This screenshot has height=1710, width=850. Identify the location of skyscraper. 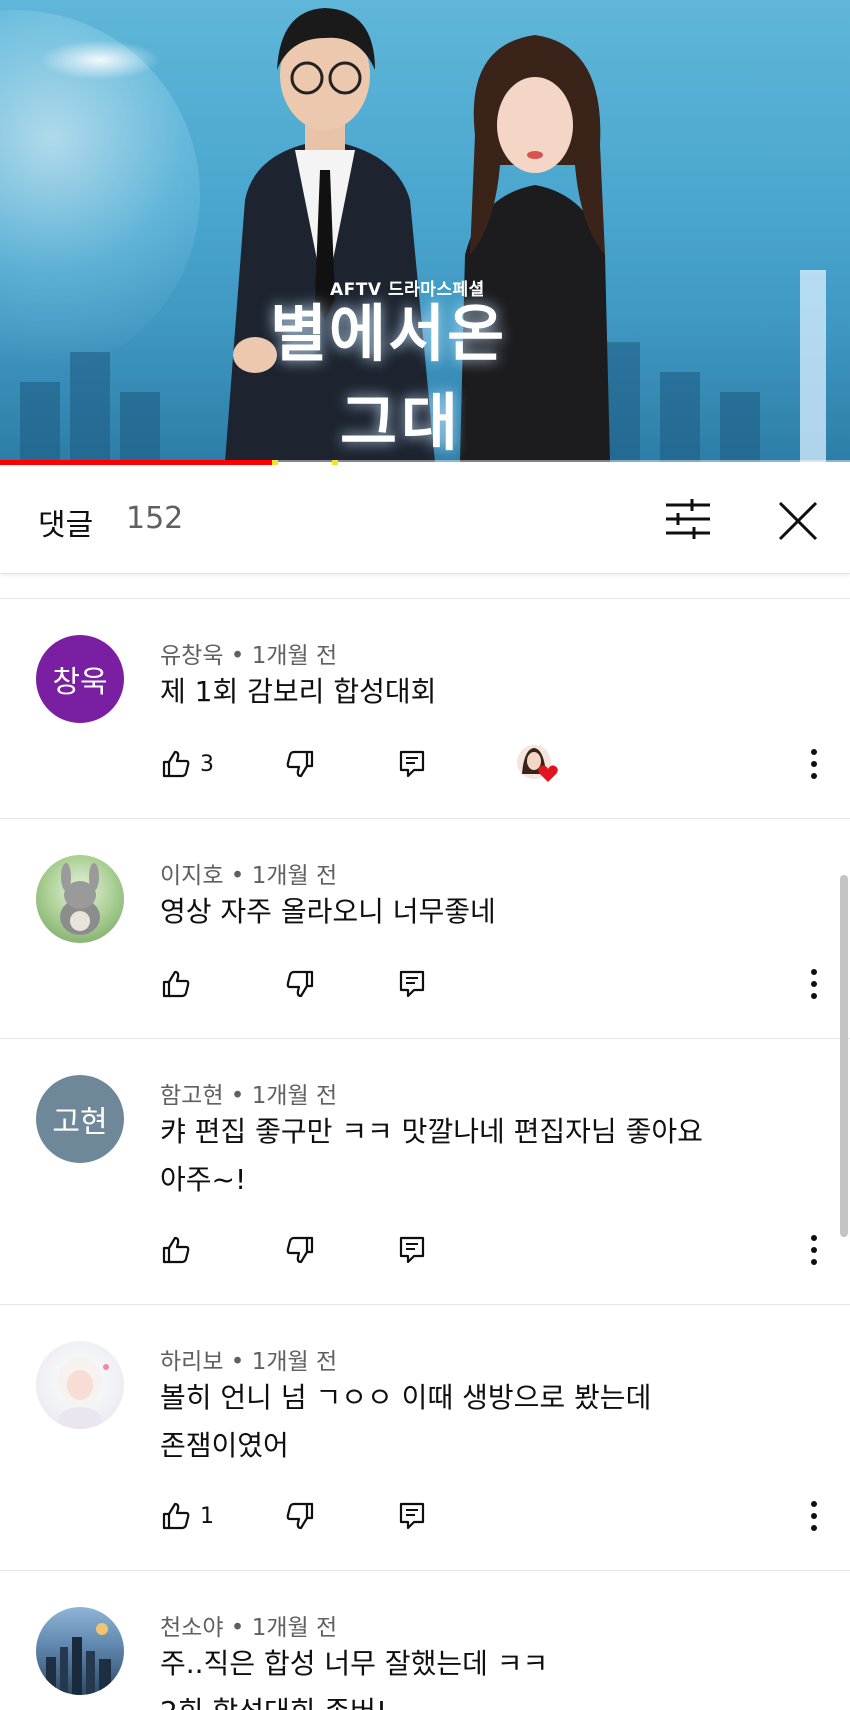
(813, 366).